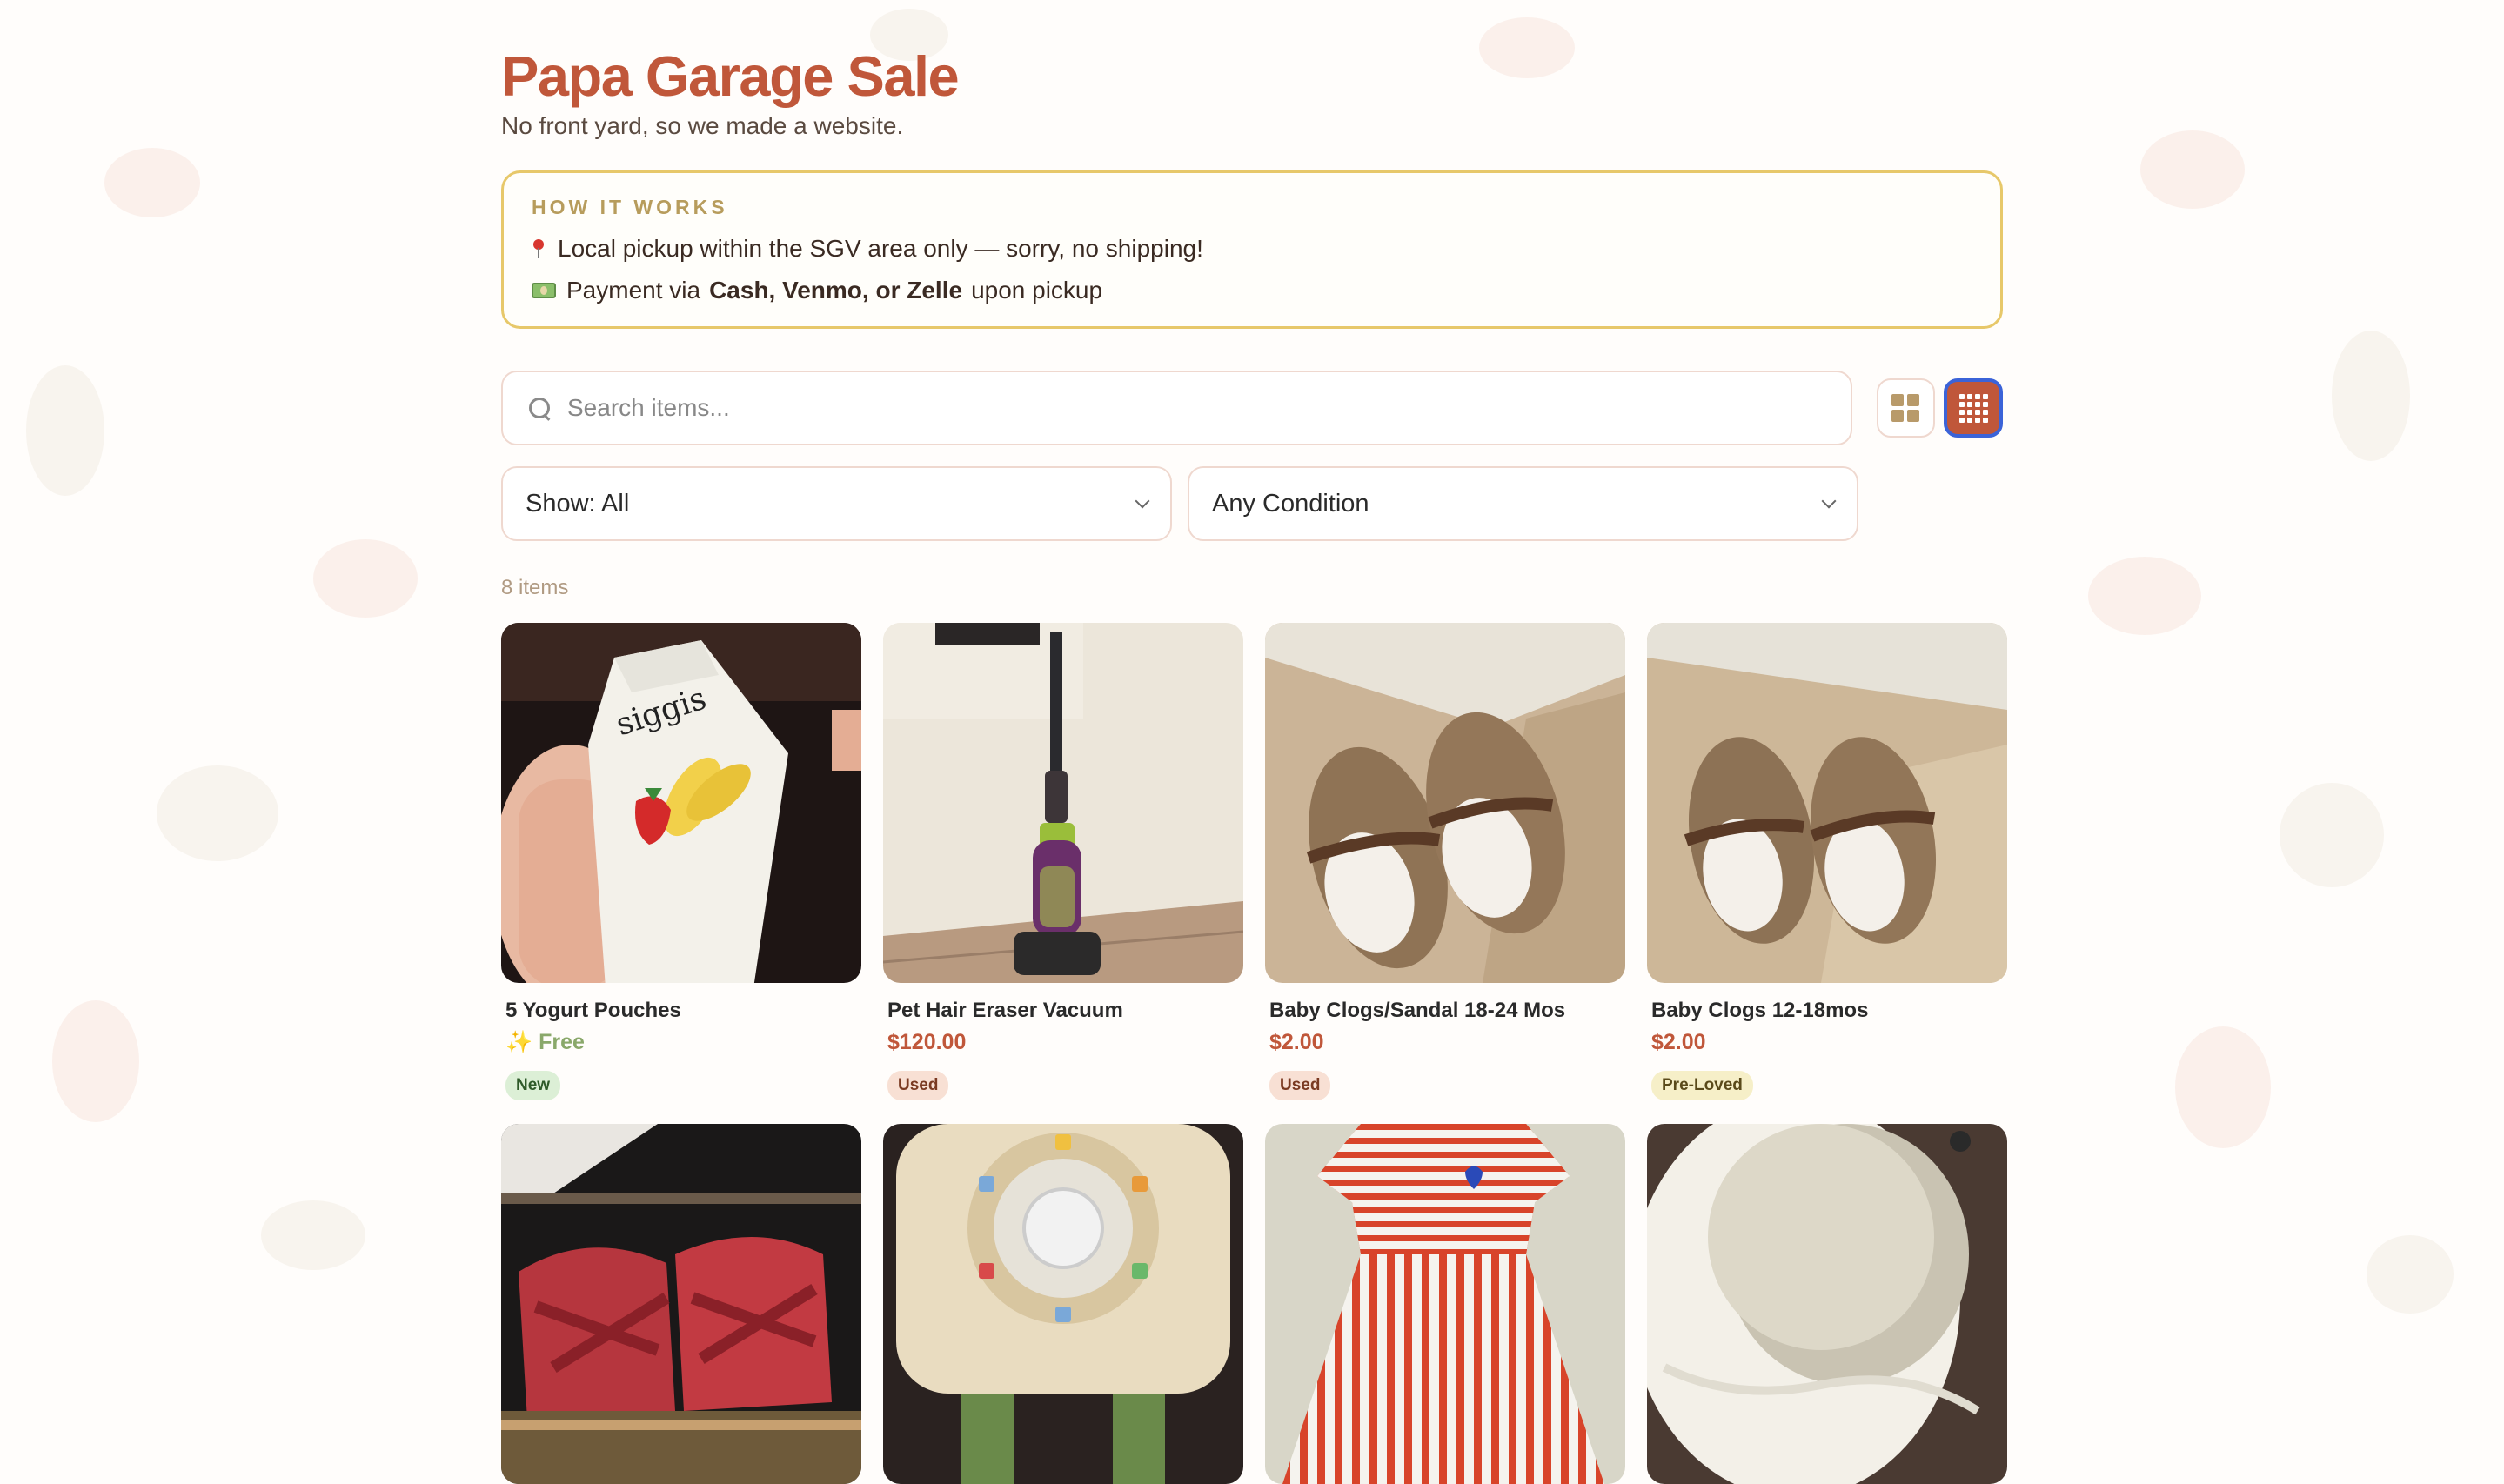 This screenshot has height=1484, width=2504. Describe the element at coordinates (577, 504) in the screenshot. I see `show-filter-value: Show: All` at that location.